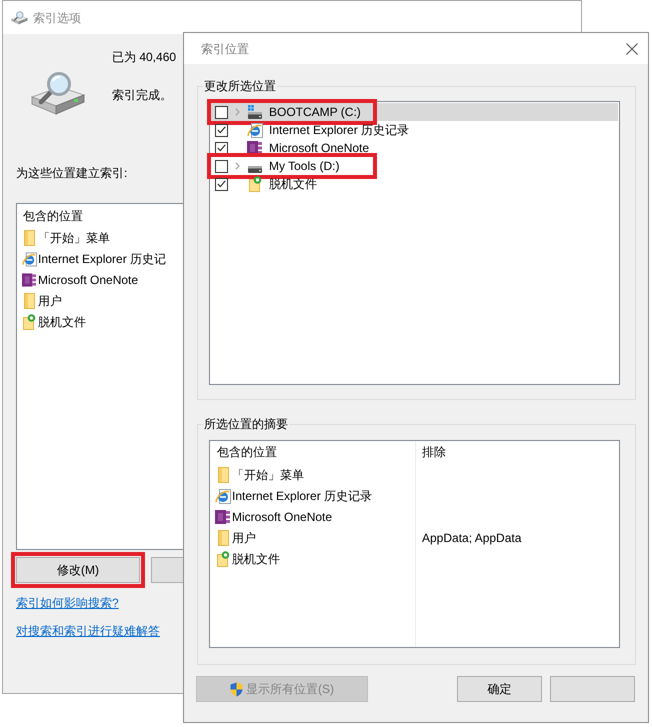  Describe the element at coordinates (414, 148) in the screenshot. I see `tree-item: Microsoft OneNote` at that location.